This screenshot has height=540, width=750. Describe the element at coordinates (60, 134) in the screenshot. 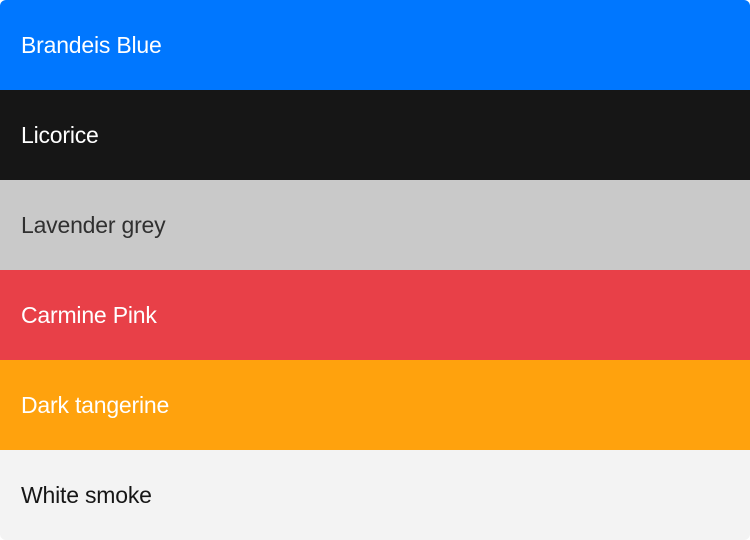

I see `swatch-label: Licorice` at that location.